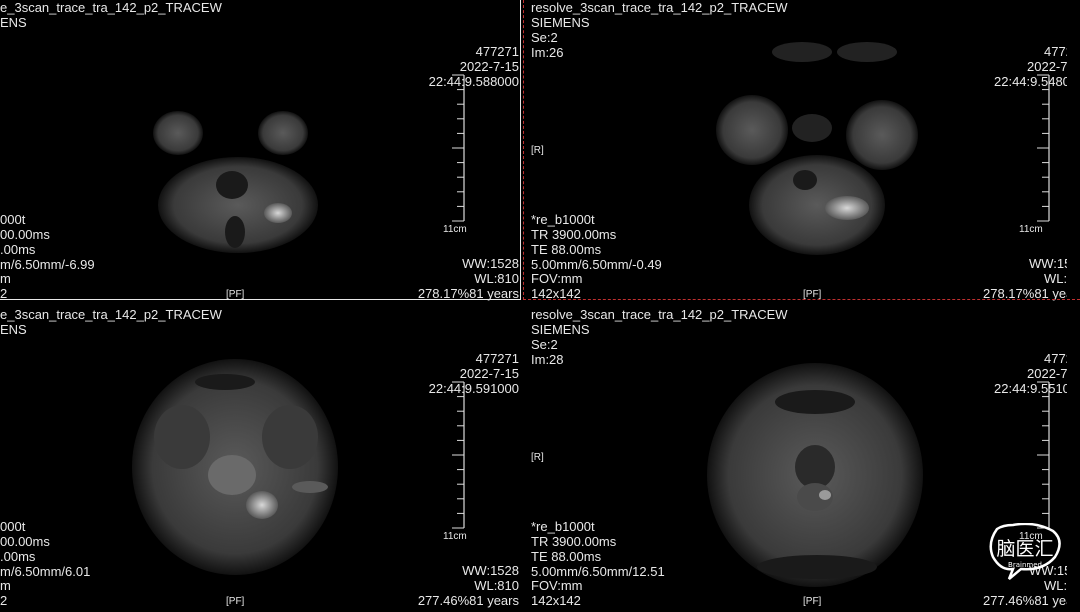 Image resolution: width=1080 pixels, height=612 pixels. Describe the element at coordinates (1030, 81) in the screenshot. I see `study-time: 22:44:9.54800` at that location.